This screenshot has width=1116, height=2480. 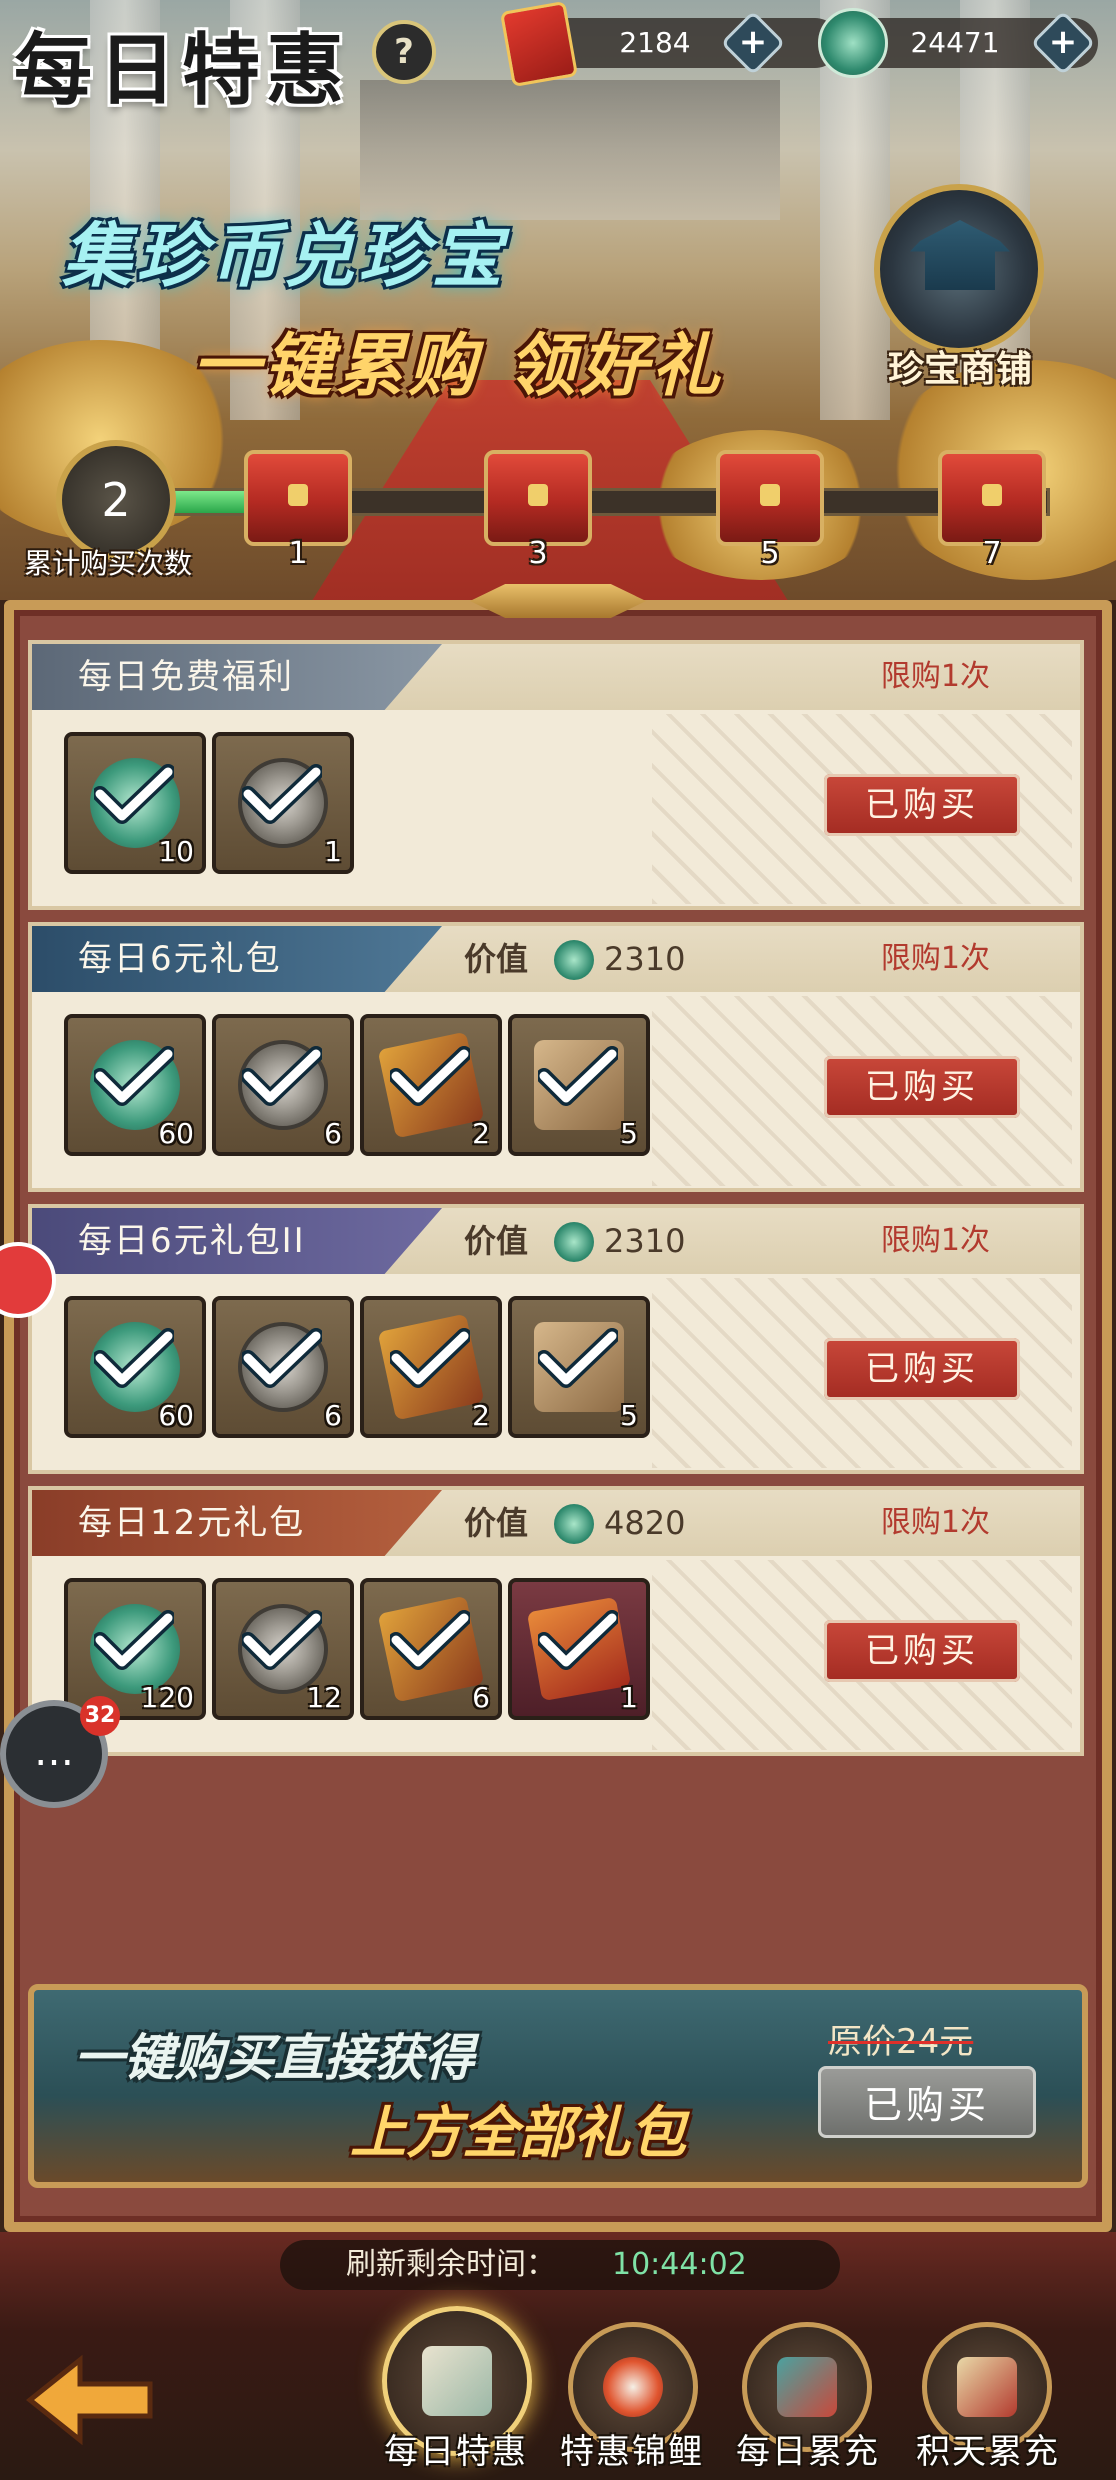 What do you see at coordinates (298, 553) in the screenshot?
I see `milestone-label: 1` at bounding box center [298, 553].